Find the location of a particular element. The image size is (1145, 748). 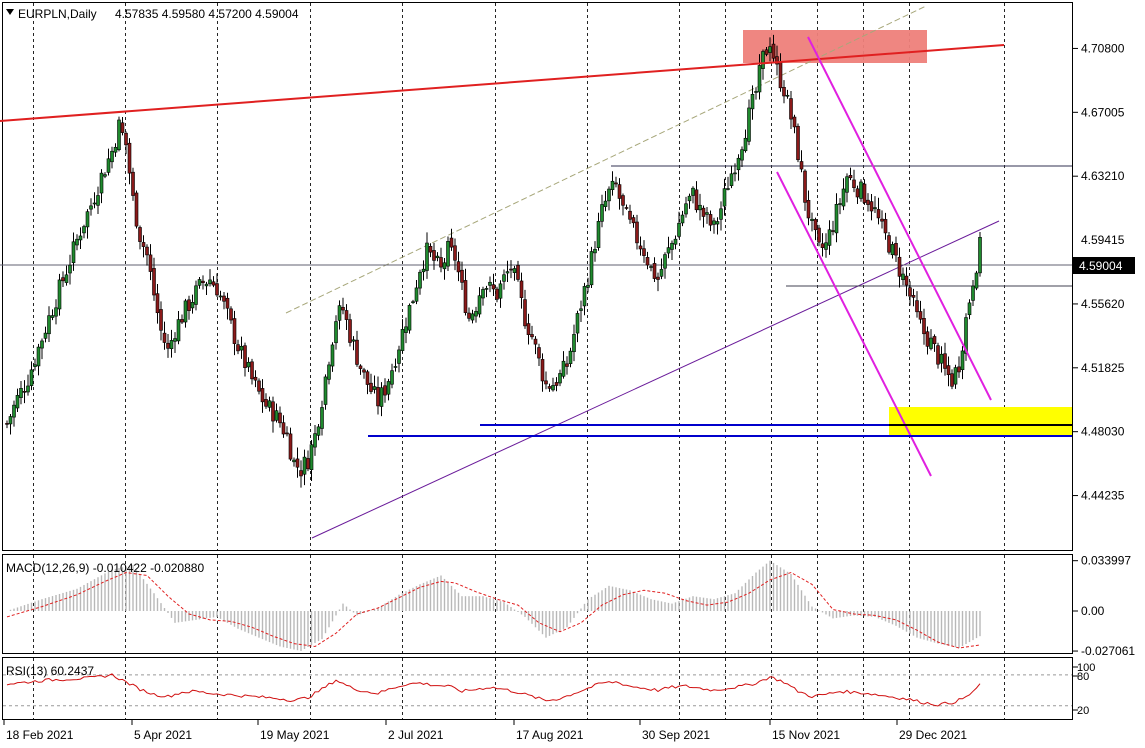

ohlc-values: 4.57835 4.59580 4.57200 4.59004 is located at coordinates (207, 14).